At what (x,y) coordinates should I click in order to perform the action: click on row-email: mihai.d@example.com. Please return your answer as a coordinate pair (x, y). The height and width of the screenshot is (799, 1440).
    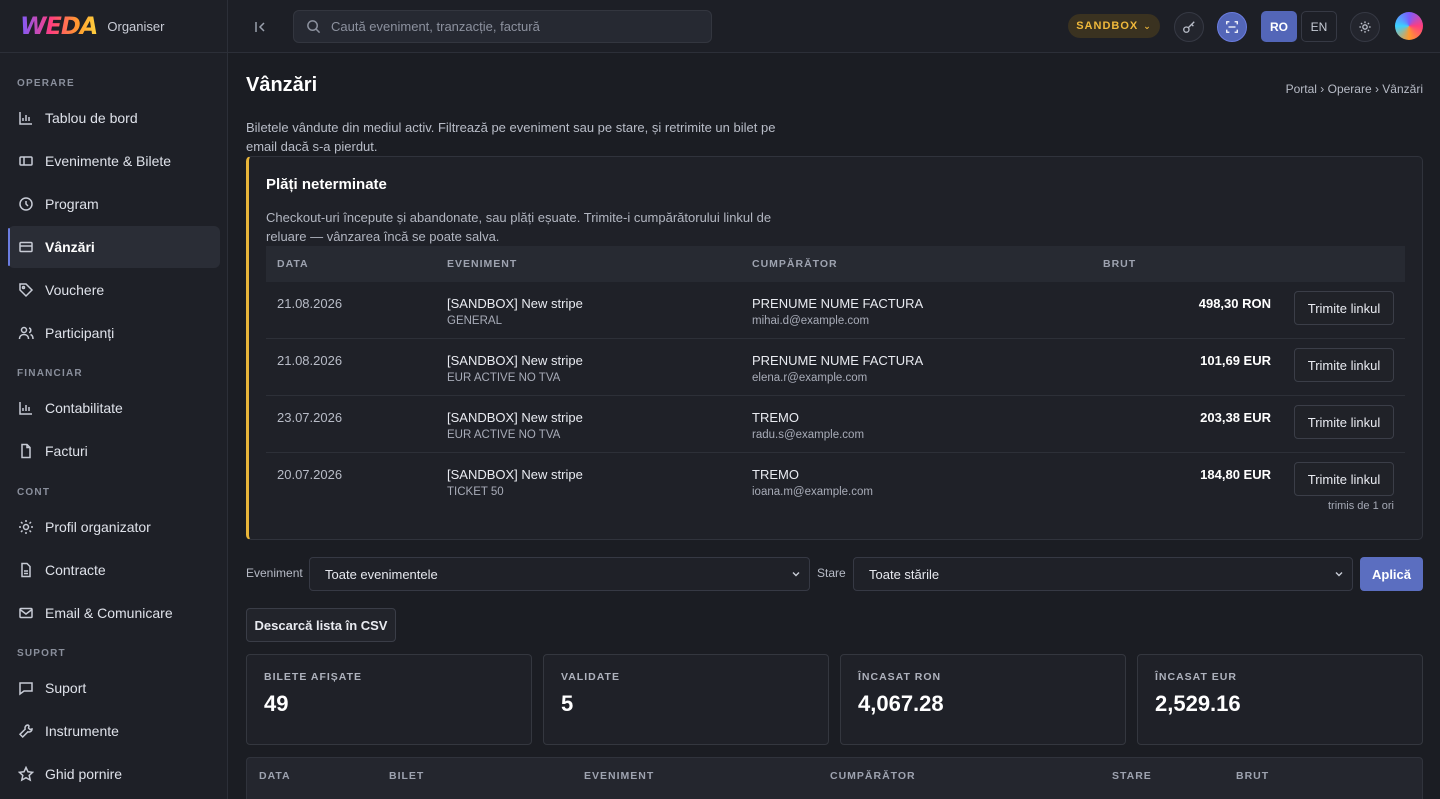
    Looking at the image, I should click on (811, 321).